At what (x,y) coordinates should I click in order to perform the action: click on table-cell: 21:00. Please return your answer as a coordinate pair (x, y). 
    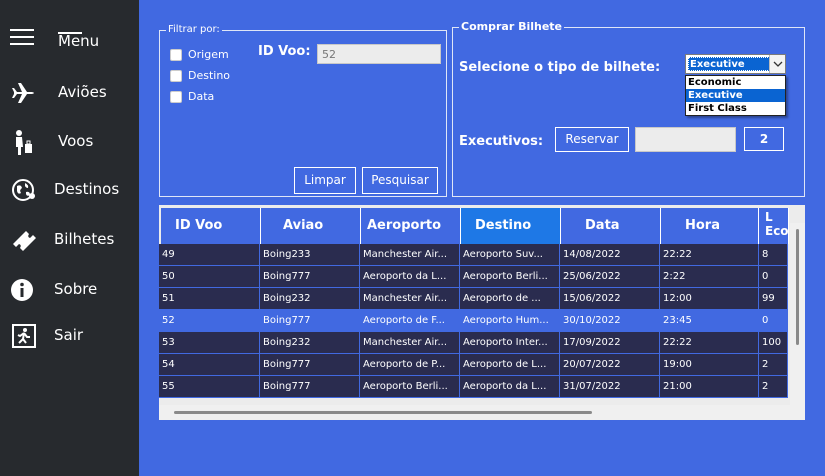
    Looking at the image, I should click on (709, 387).